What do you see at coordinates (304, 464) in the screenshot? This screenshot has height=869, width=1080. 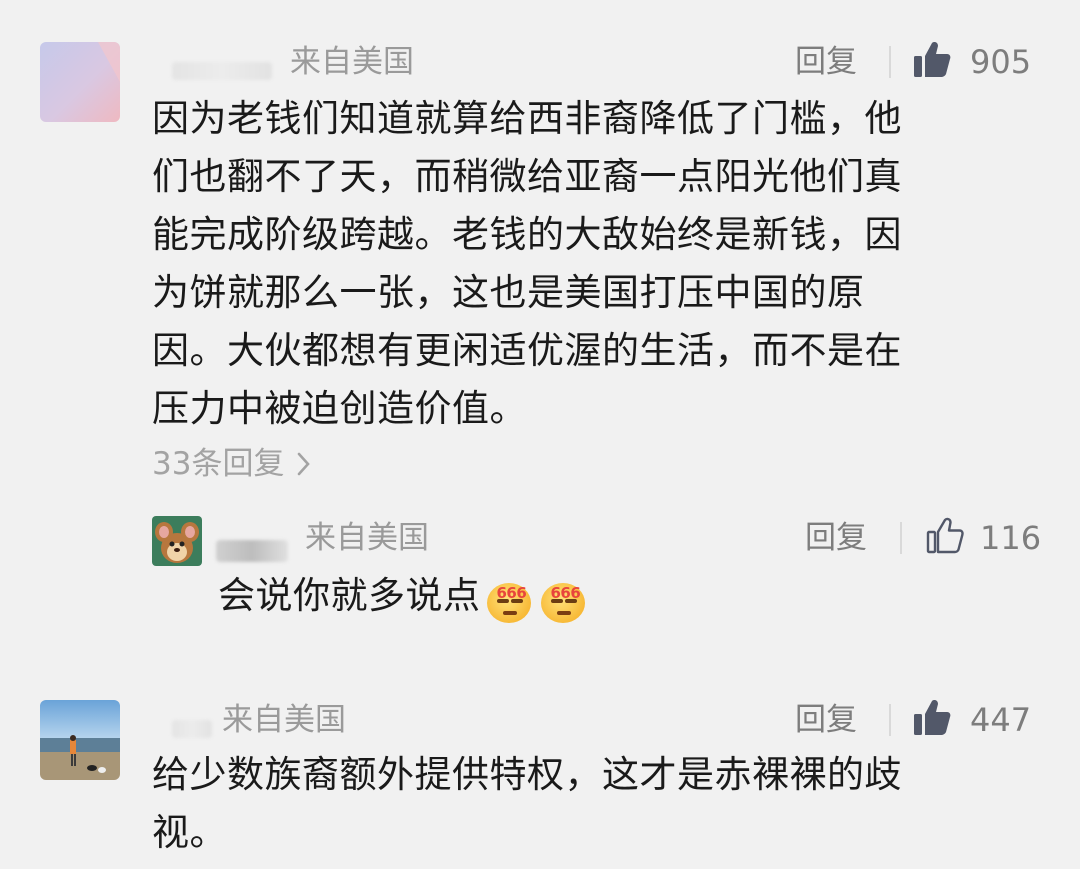 I see `chevron-right-icon` at bounding box center [304, 464].